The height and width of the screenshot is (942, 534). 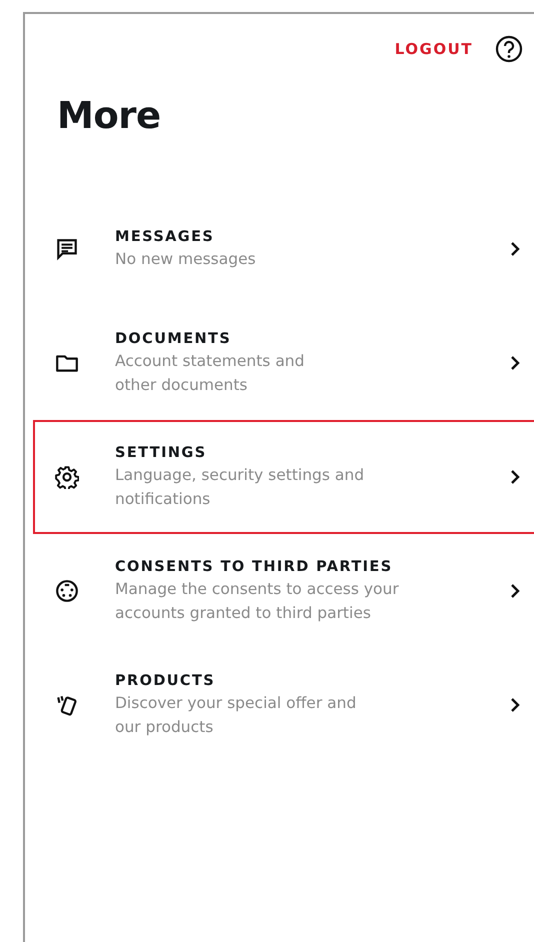 I want to click on item-description: No new messages, so click(x=186, y=259).